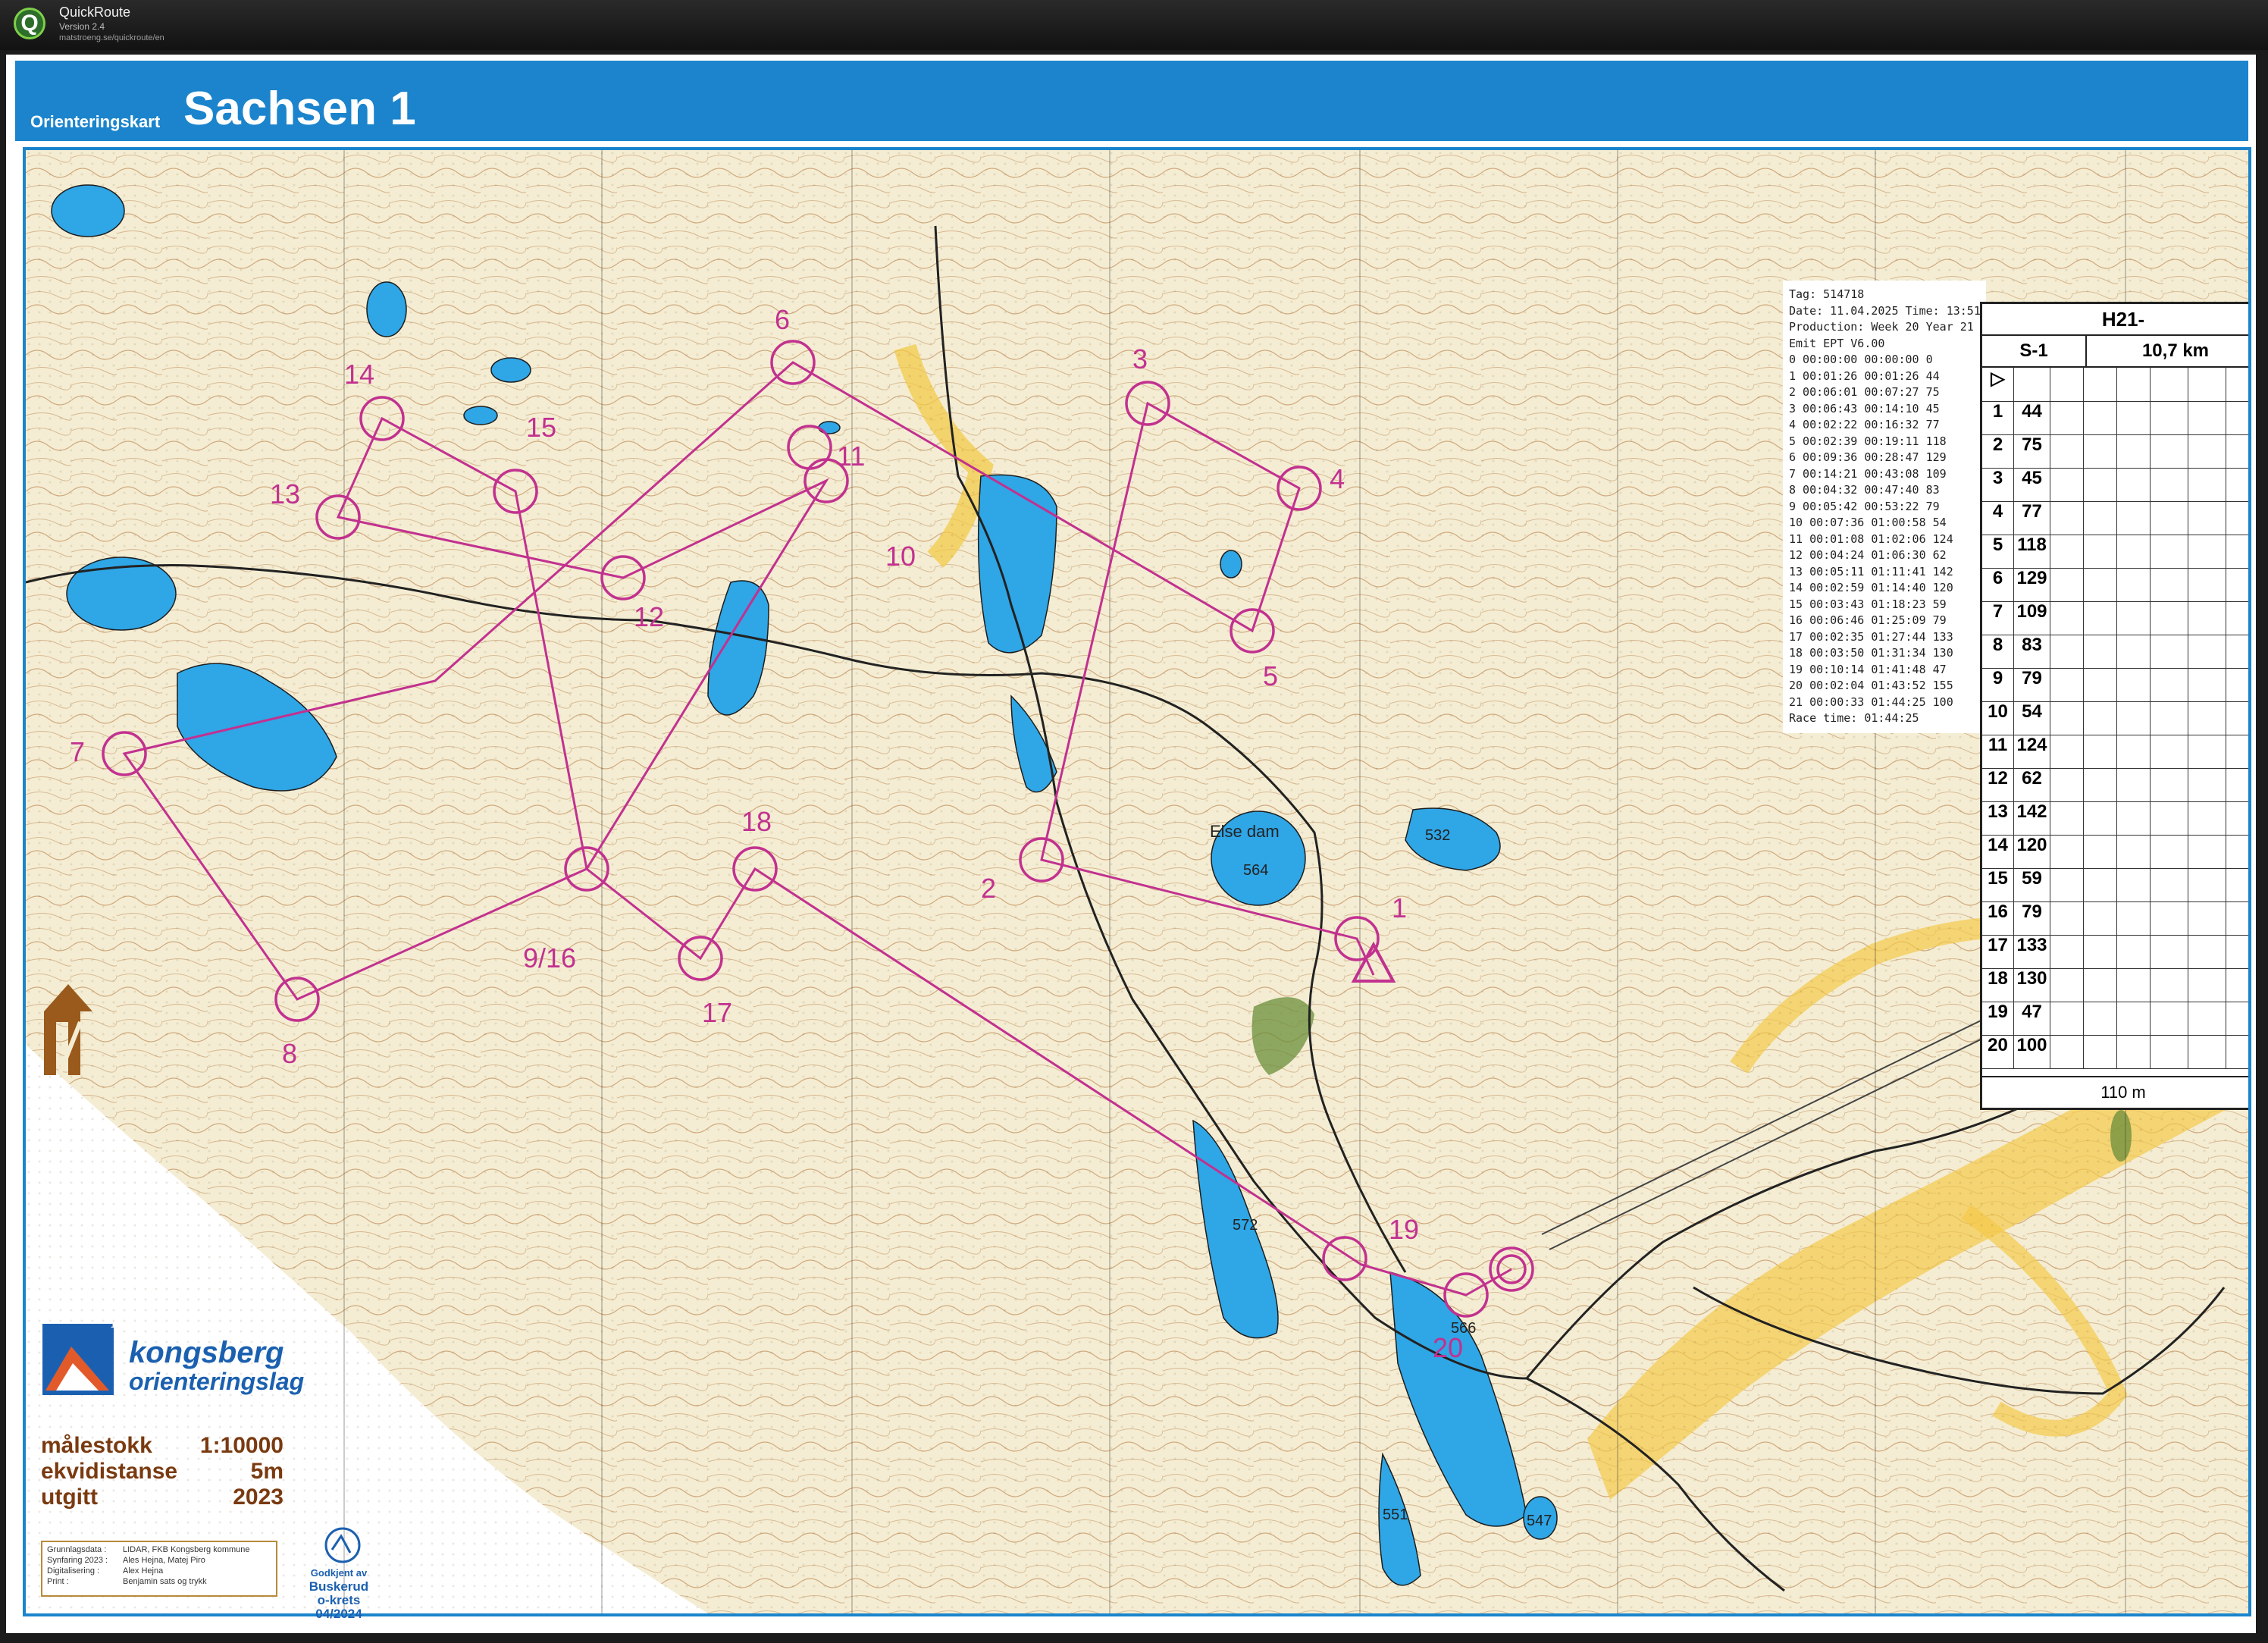  Describe the element at coordinates (2032, 618) in the screenshot. I see `control-code: 109` at that location.